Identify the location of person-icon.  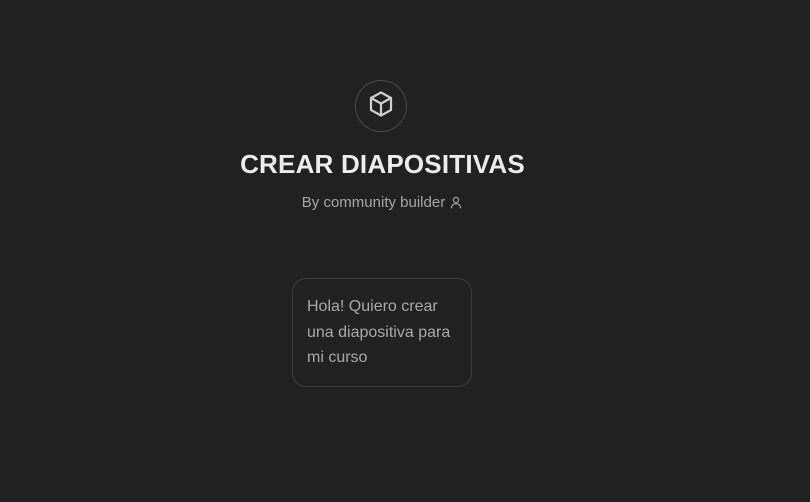
(456, 203).